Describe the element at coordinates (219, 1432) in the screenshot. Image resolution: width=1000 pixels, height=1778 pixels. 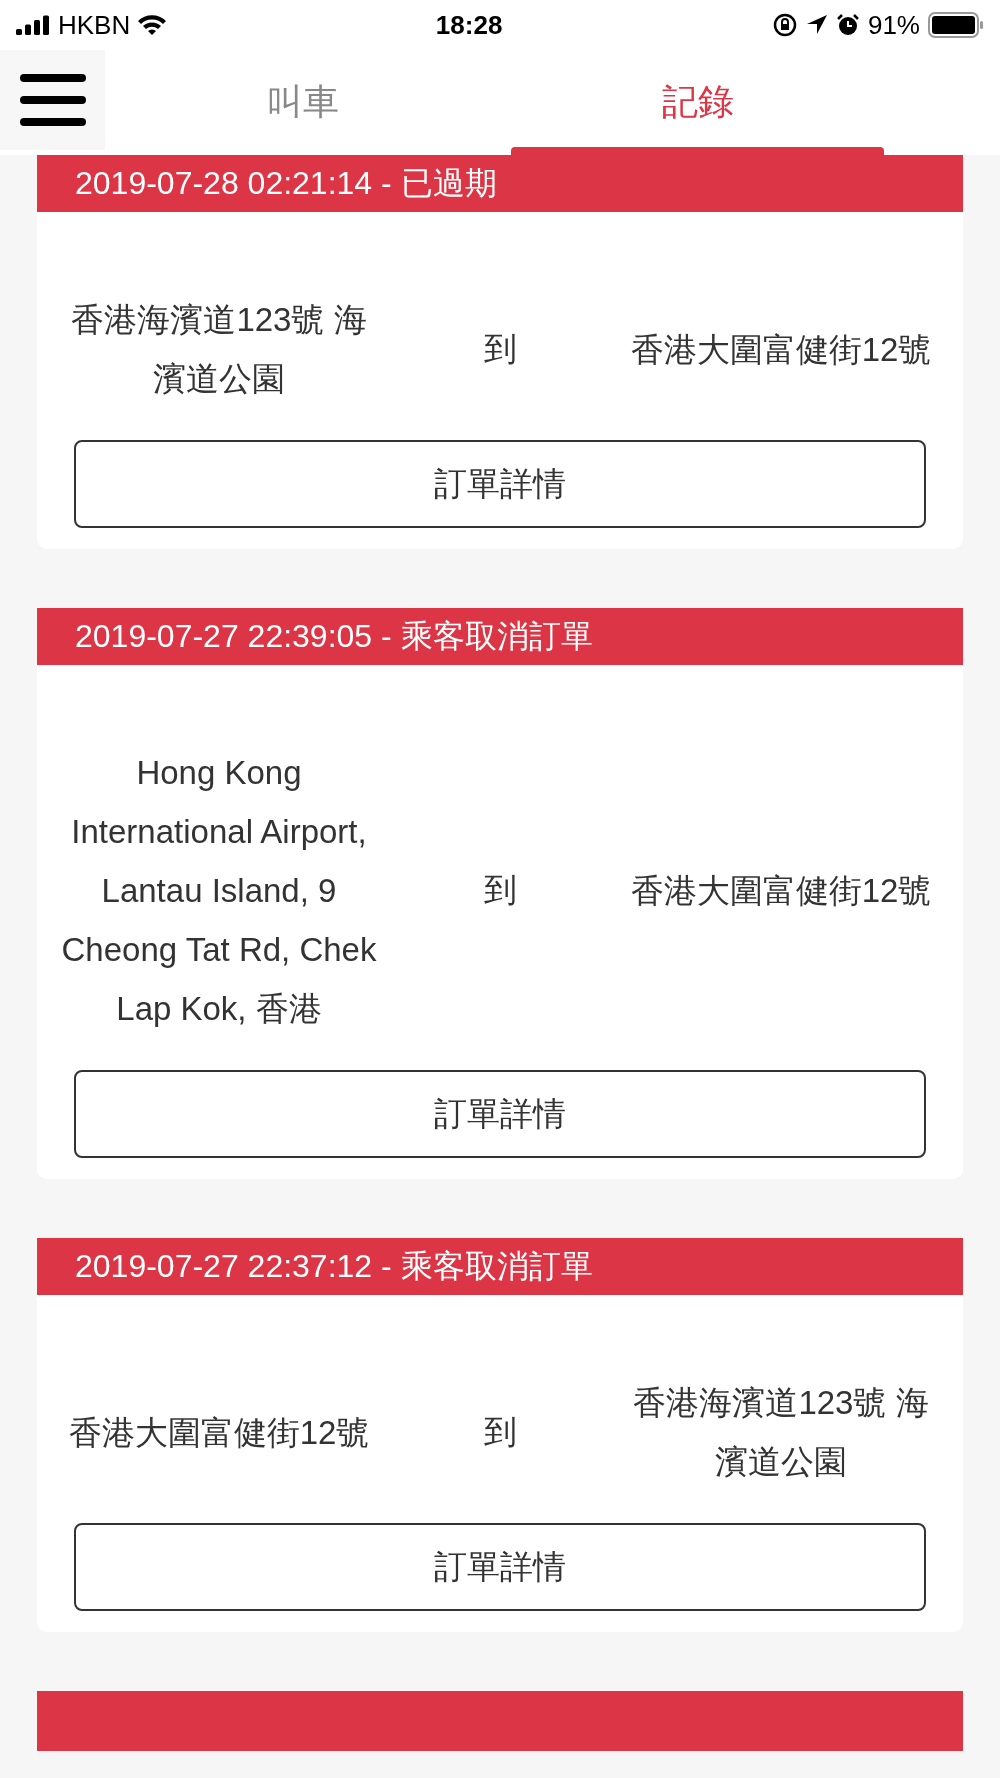
I see `pickup-address: 香港大圍富健街12號` at that location.